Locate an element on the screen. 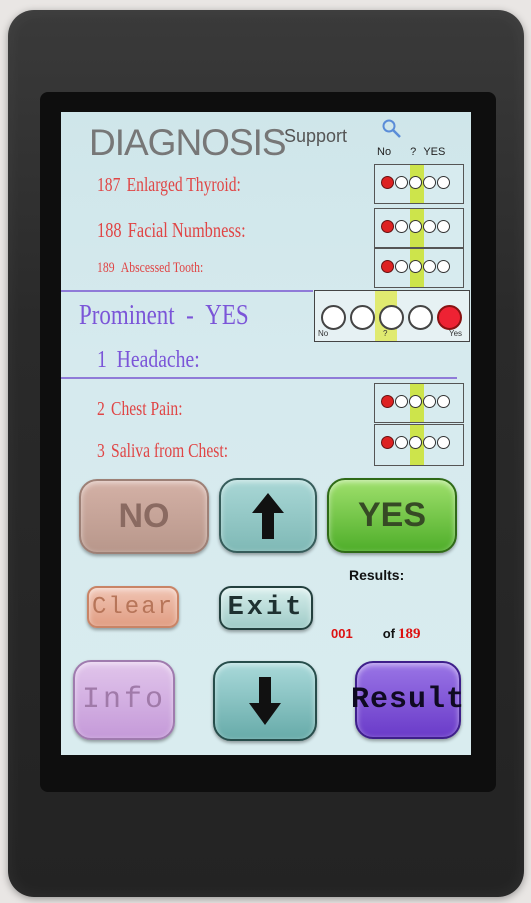 Image resolution: width=531 pixels, height=903 pixels. list-item: 189 Abscessed Tooth: is located at coordinates (150, 268).